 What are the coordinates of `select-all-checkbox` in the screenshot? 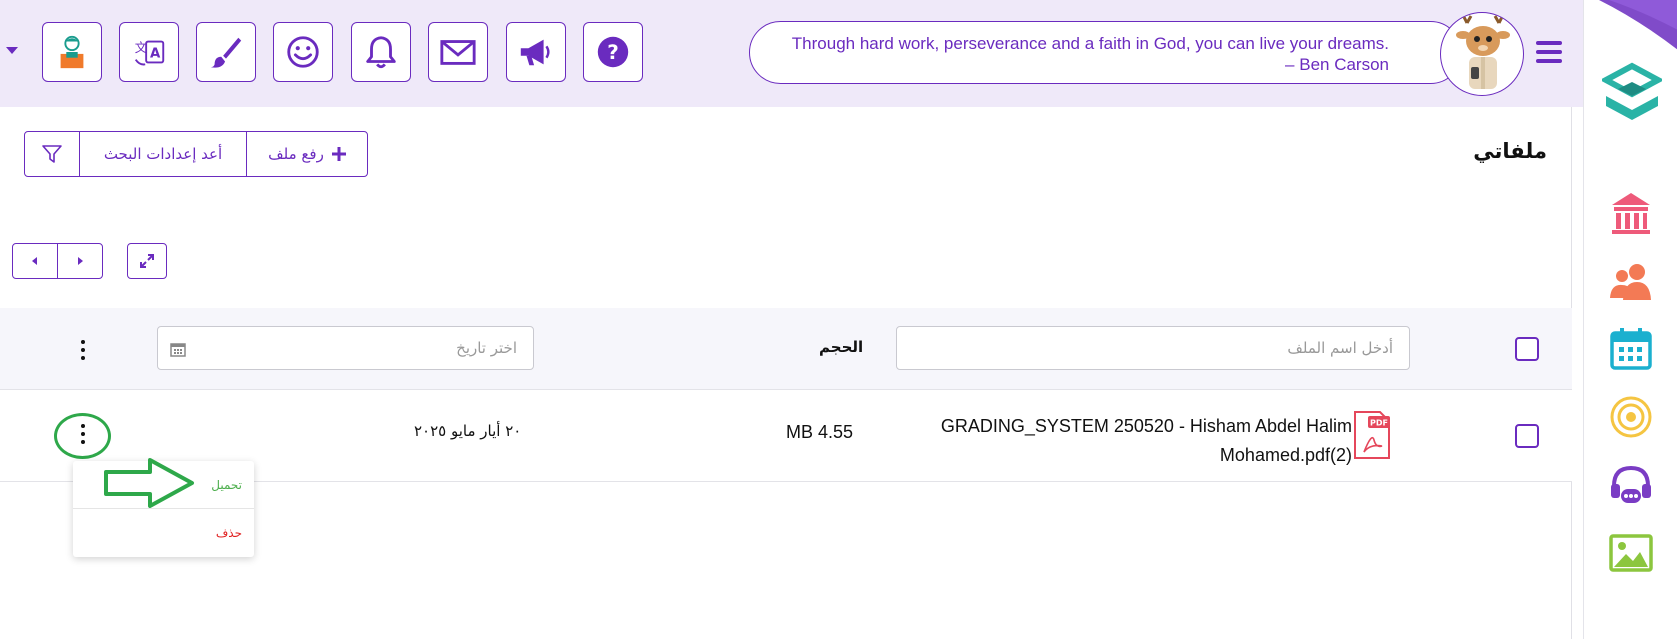 It's located at (1527, 349).